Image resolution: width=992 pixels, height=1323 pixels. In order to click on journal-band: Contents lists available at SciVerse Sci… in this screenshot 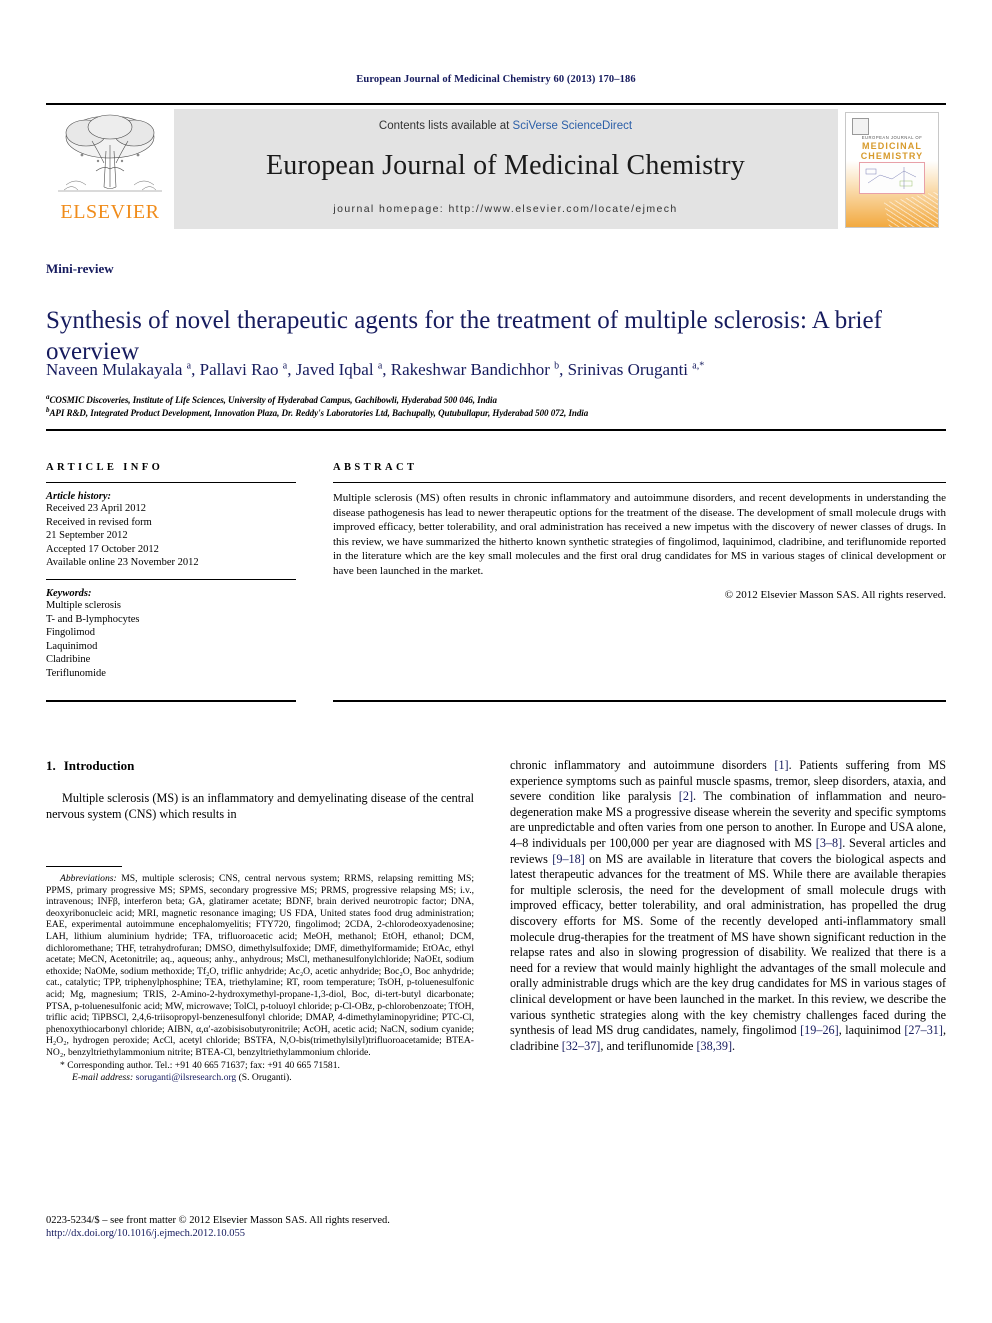, I will do `click(505, 169)`.